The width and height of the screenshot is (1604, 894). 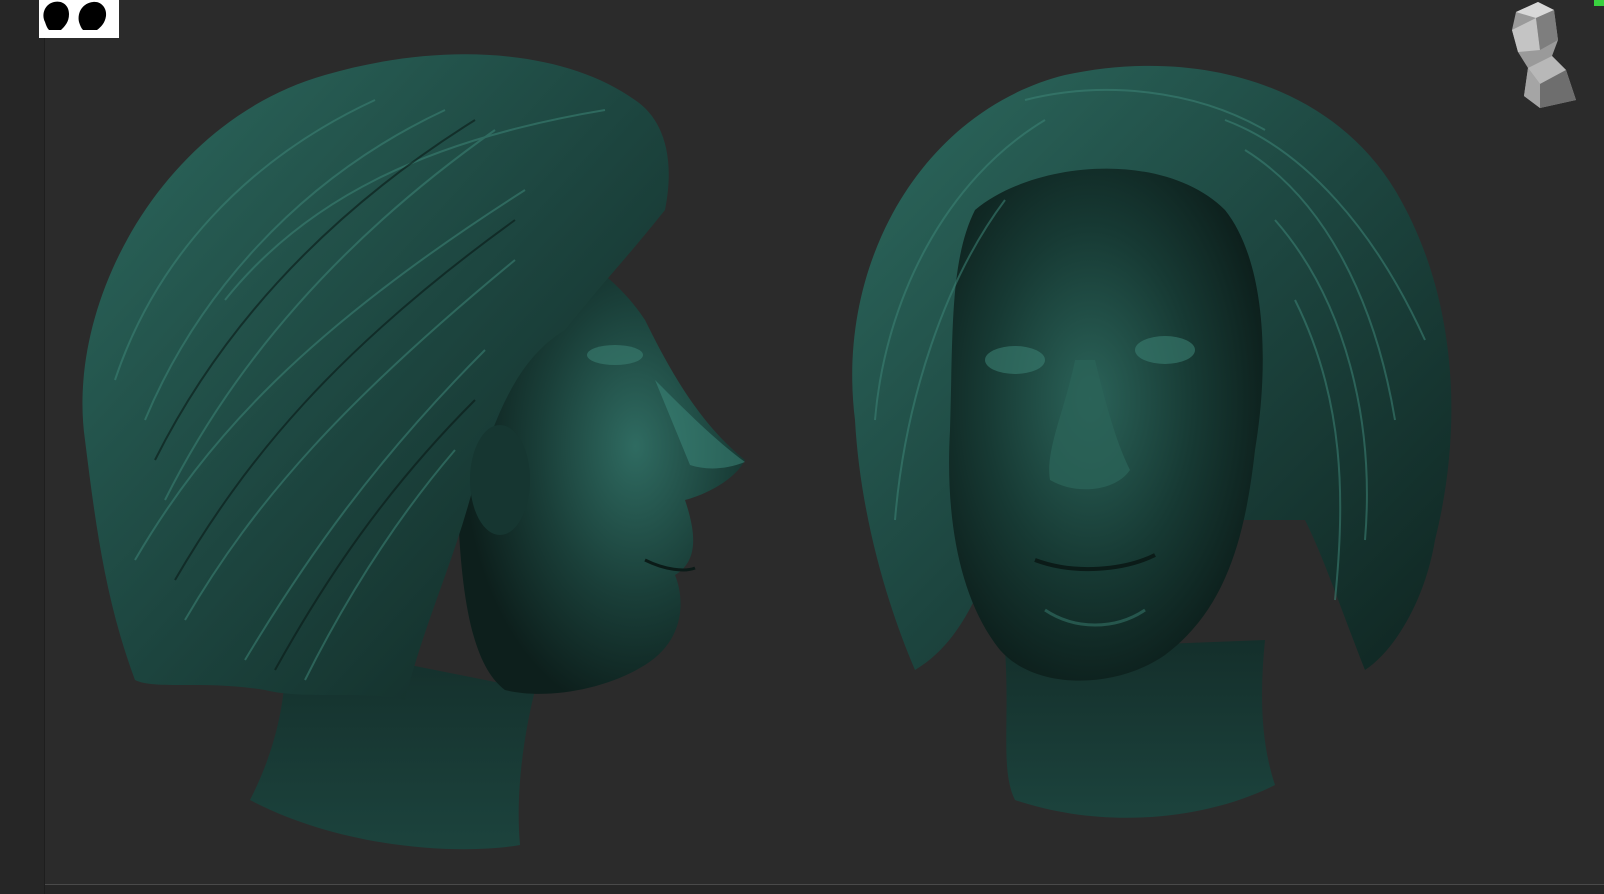 I want to click on document-thumbnail, so click(x=79, y=19).